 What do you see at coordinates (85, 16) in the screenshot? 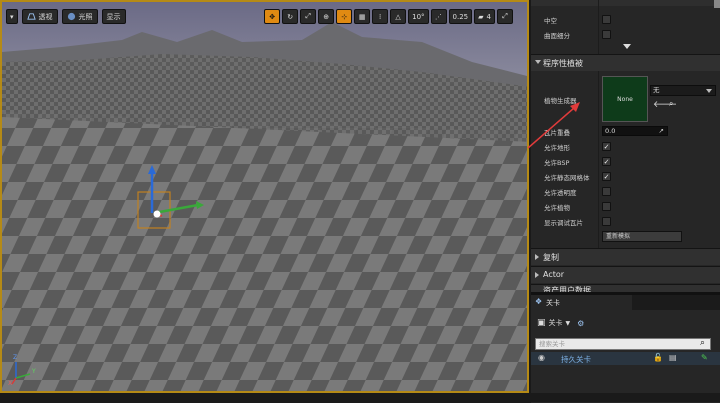
I see `lit-label: 光照` at bounding box center [85, 16].